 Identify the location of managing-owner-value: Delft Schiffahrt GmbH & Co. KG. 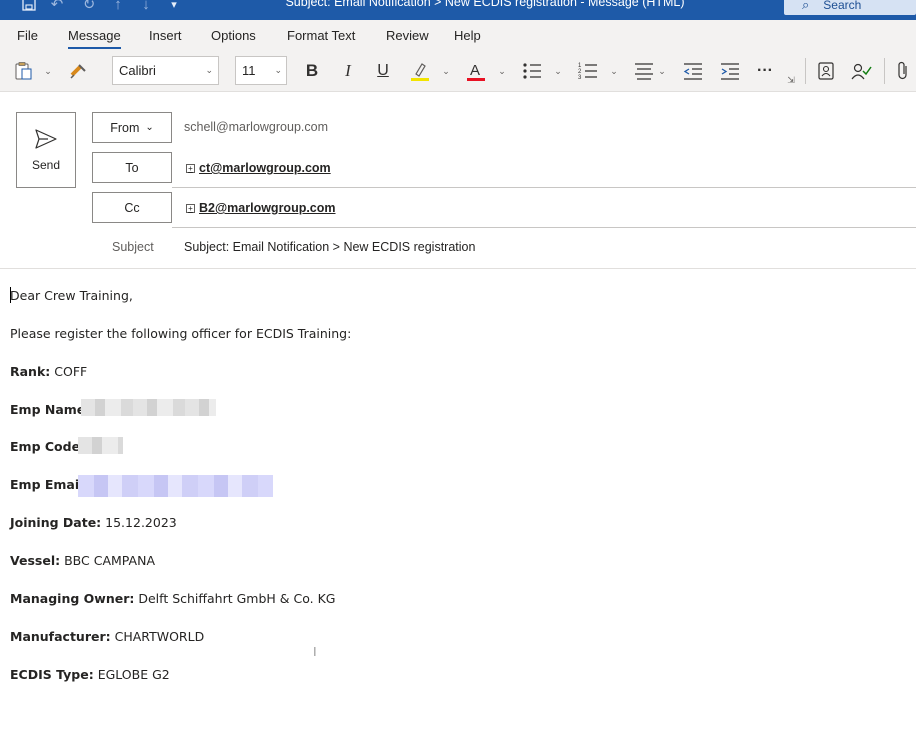
(237, 598).